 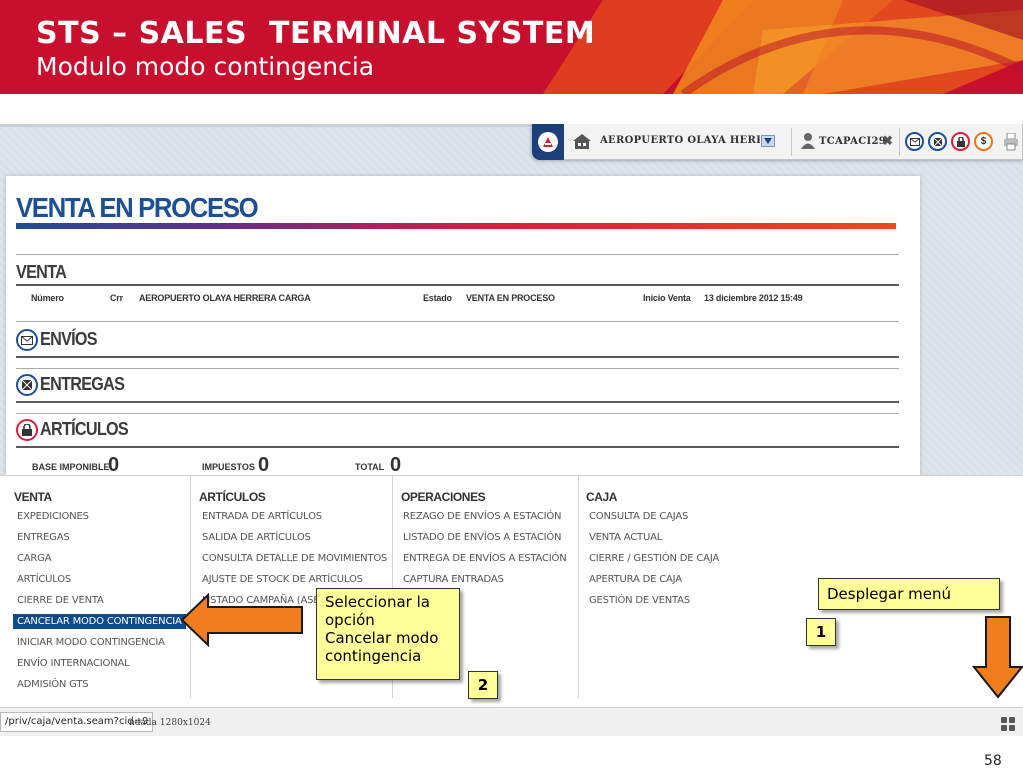 What do you see at coordinates (232, 497) in the screenshot?
I see `menu-heading-articulos: ARTÍCULOS` at bounding box center [232, 497].